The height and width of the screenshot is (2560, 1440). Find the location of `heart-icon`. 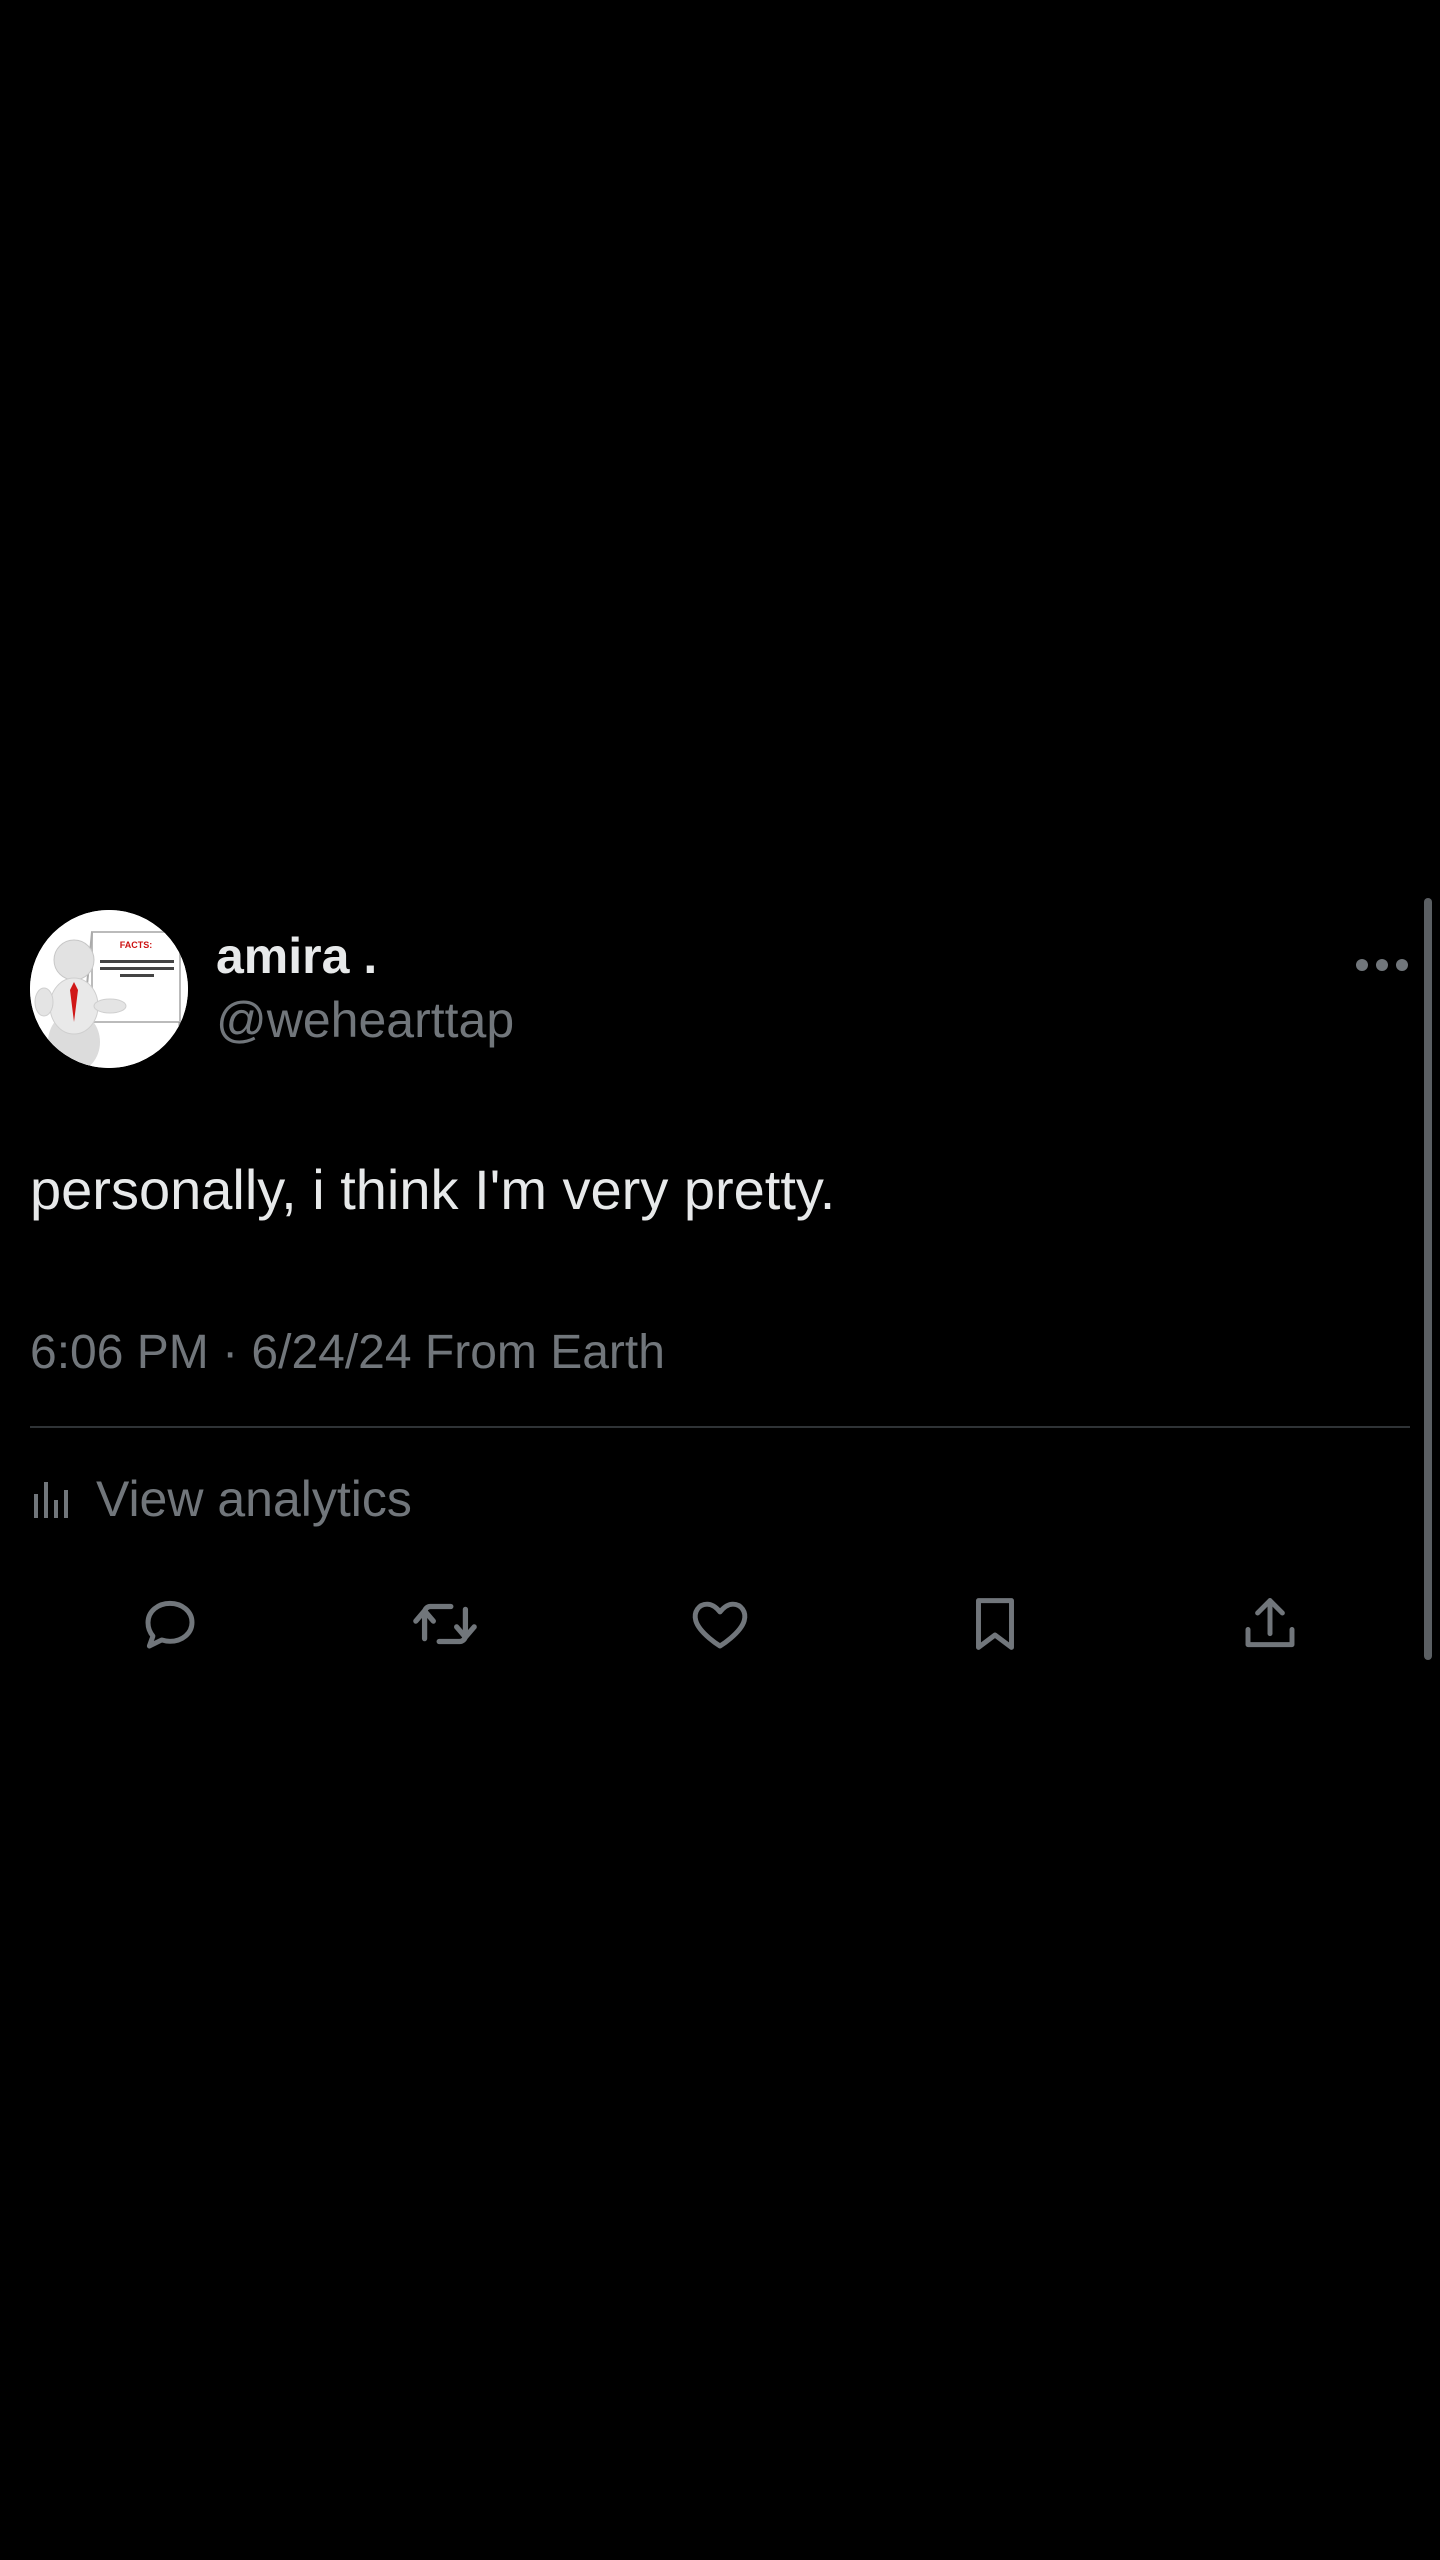

heart-icon is located at coordinates (720, 1625).